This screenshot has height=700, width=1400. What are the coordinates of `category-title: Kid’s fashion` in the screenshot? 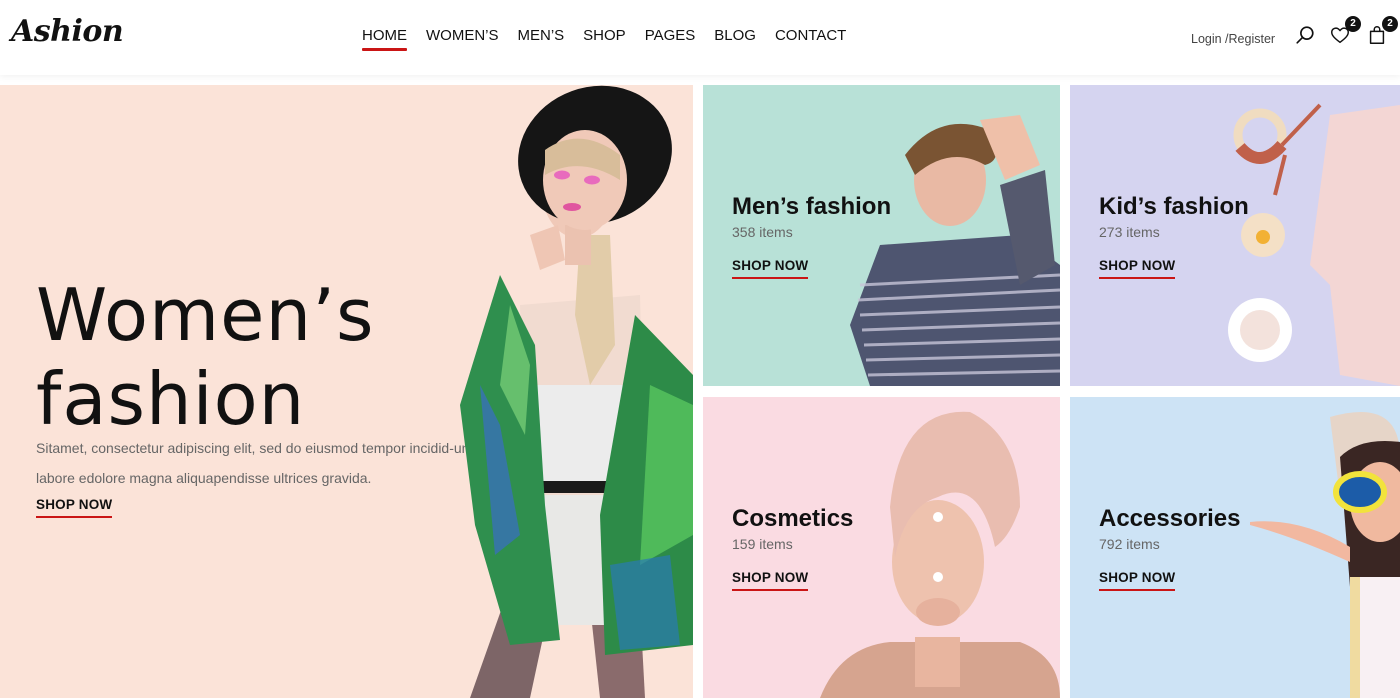 It's located at (1174, 206).